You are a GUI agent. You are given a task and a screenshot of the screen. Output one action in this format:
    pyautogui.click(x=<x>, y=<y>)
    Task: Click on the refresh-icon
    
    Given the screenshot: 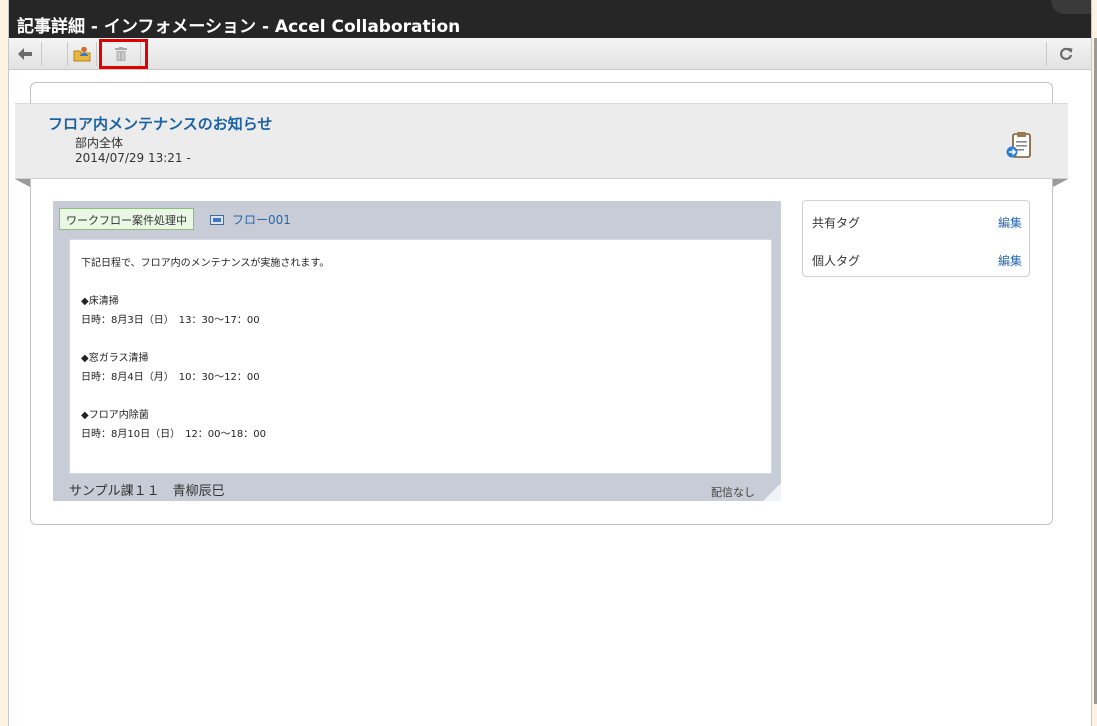 What is the action you would take?
    pyautogui.click(x=1066, y=53)
    